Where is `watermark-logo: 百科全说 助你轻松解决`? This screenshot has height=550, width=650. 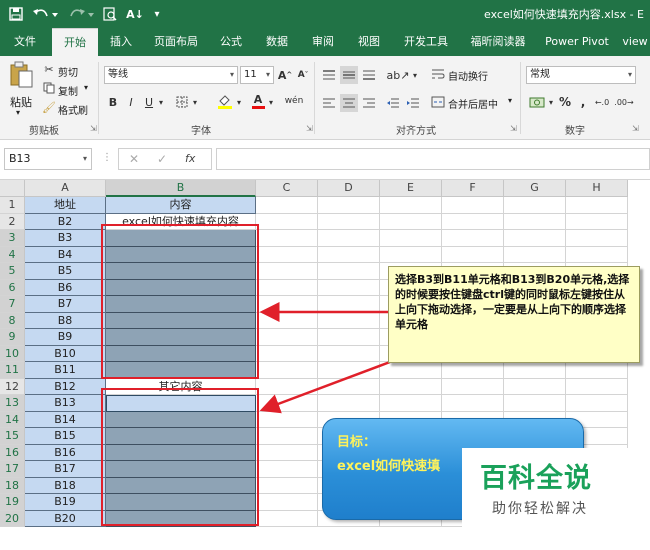
watermark-logo: 百科全说 助你轻松解决 is located at coordinates (551, 489).